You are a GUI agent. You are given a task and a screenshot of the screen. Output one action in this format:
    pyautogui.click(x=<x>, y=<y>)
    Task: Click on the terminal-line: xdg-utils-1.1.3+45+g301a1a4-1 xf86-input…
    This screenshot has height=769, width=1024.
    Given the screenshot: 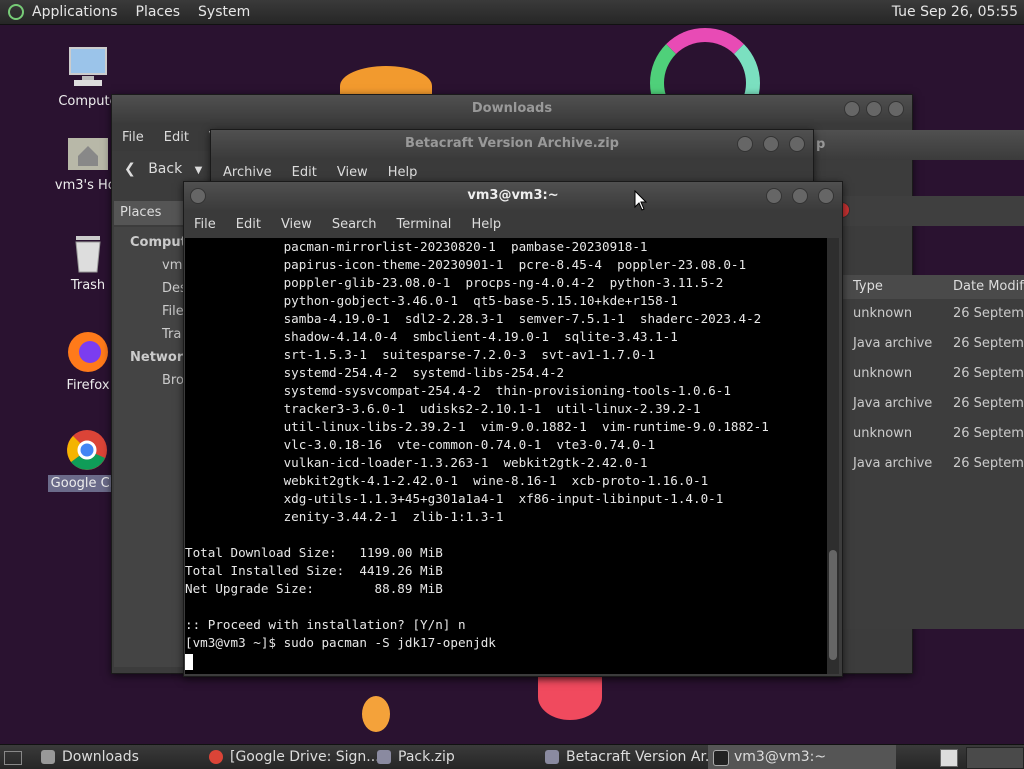 What is the action you would take?
    pyautogui.click(x=454, y=498)
    